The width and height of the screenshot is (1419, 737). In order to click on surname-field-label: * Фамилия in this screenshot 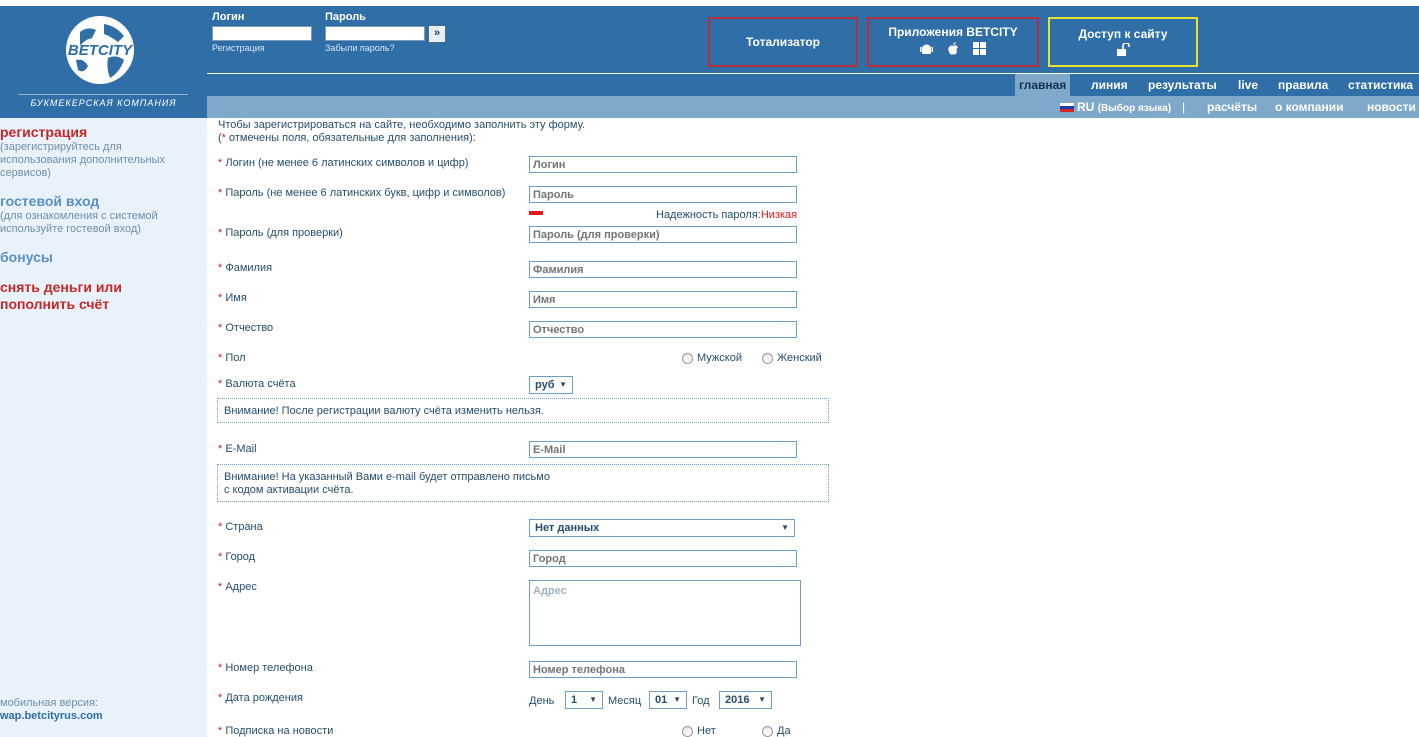, I will do `click(245, 268)`.